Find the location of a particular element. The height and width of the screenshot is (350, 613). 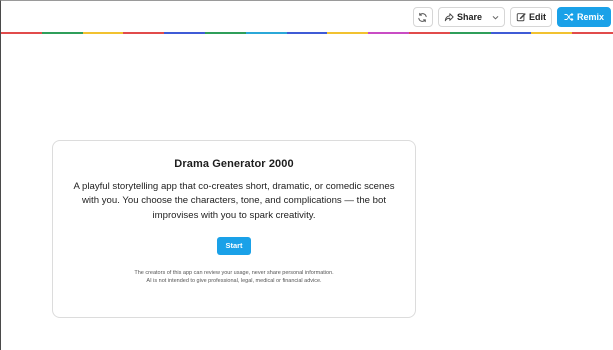

toolbar: Share Edit Remix is located at coordinates (511, 17).